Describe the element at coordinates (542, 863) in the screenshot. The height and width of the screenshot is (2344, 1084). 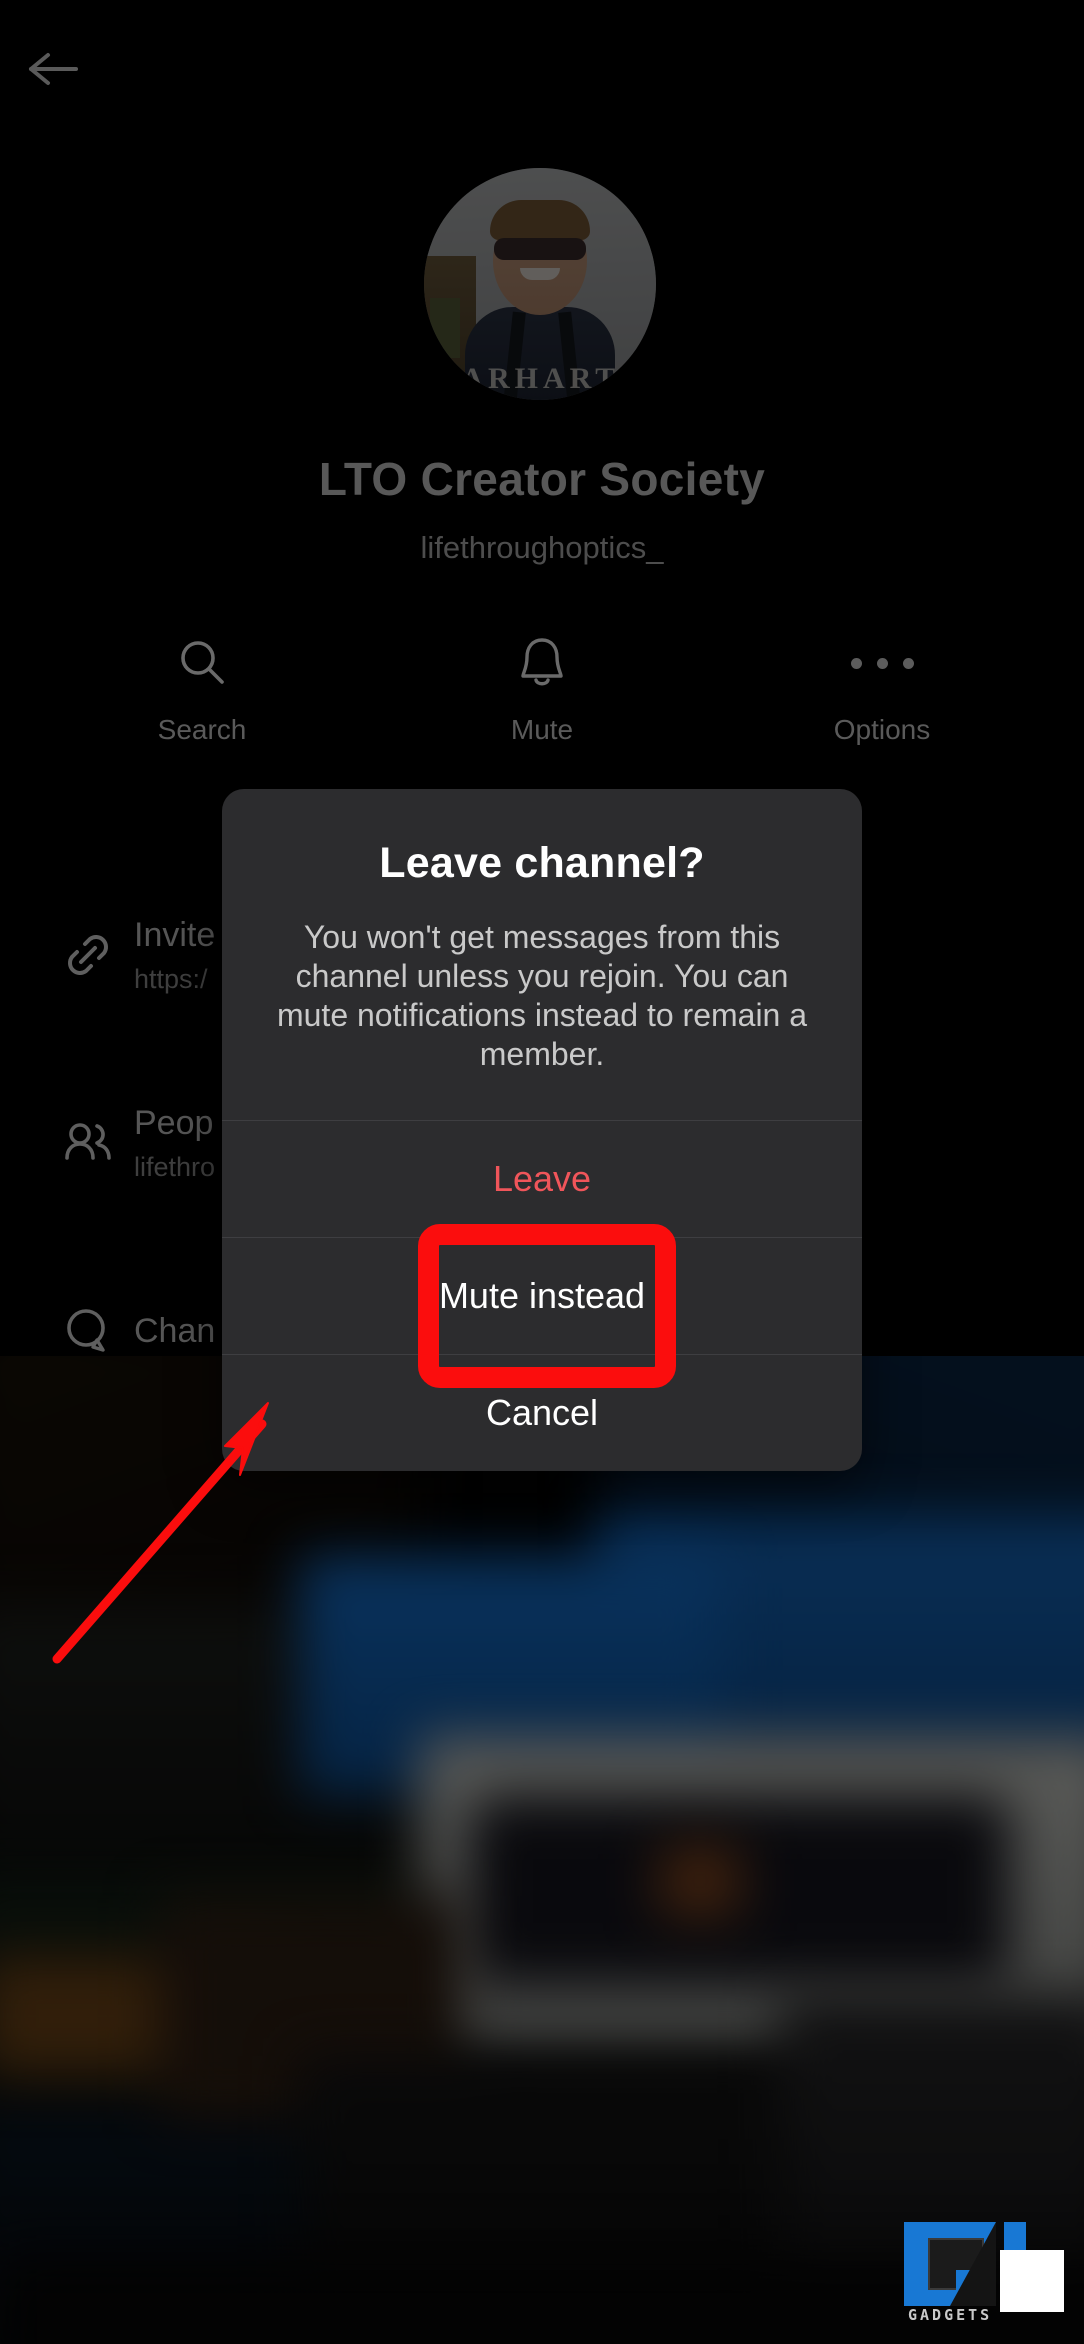
I see `dialog-title: Leave channel?` at that location.